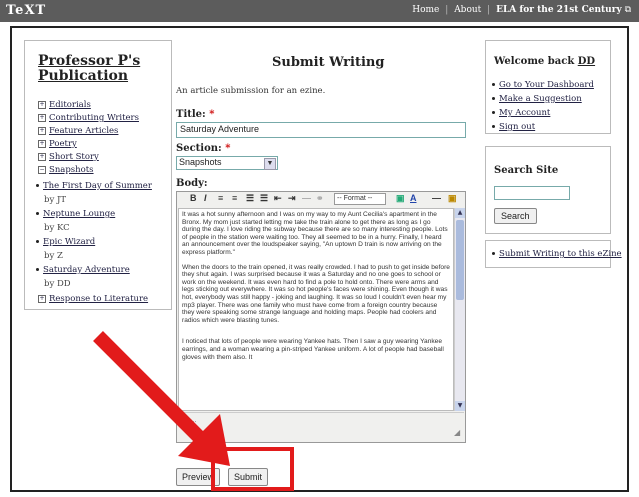  I want to click on nav-about-link: About, so click(467, 10).